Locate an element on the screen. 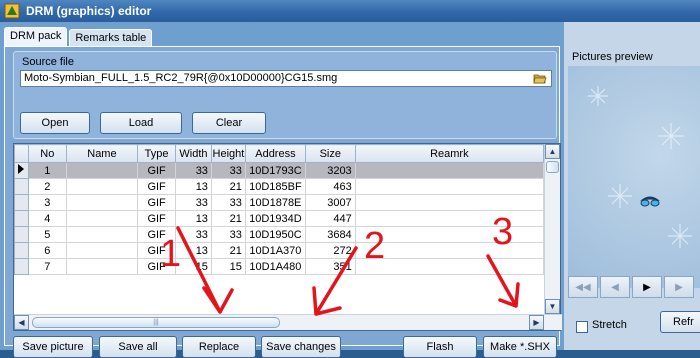  table-row: 5 GIF 33 33 10D1950C 3684 is located at coordinates (279, 234).